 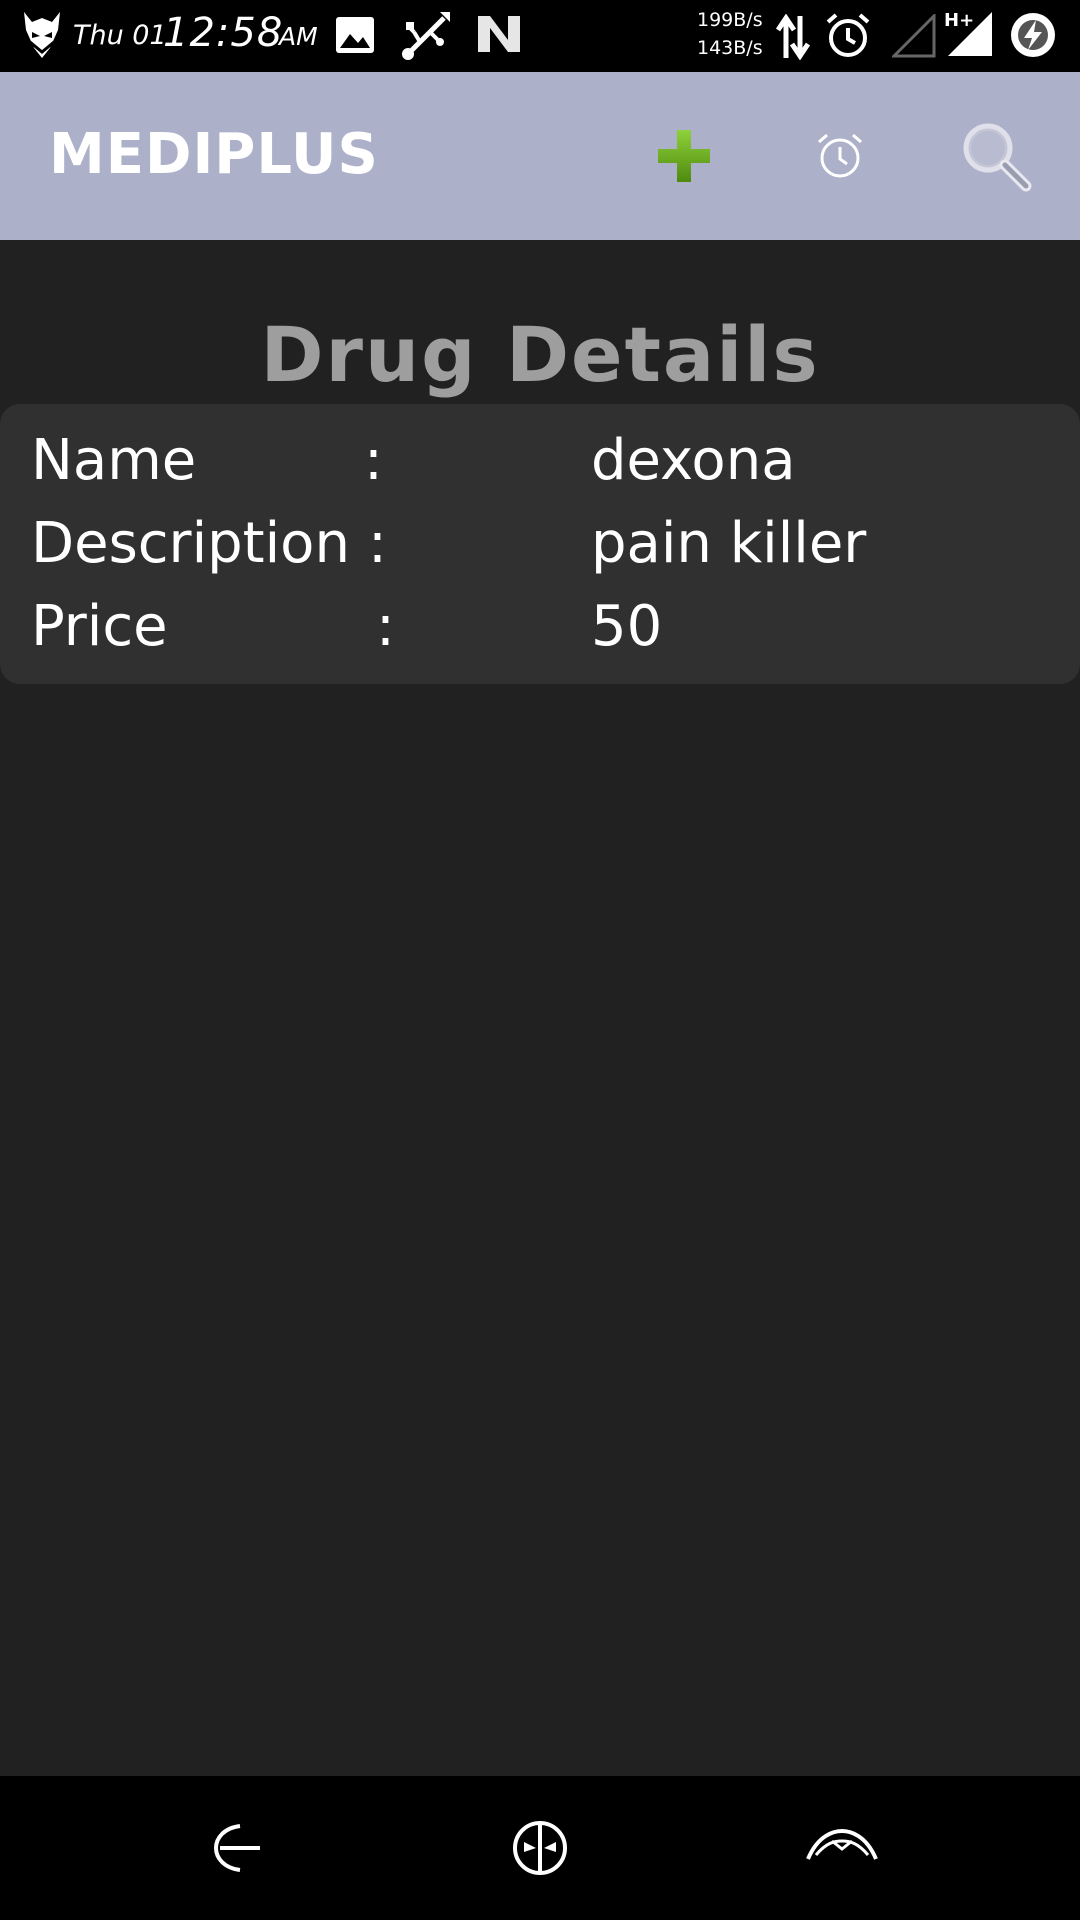 I want to click on status-time: 12:58, so click(x=223, y=33).